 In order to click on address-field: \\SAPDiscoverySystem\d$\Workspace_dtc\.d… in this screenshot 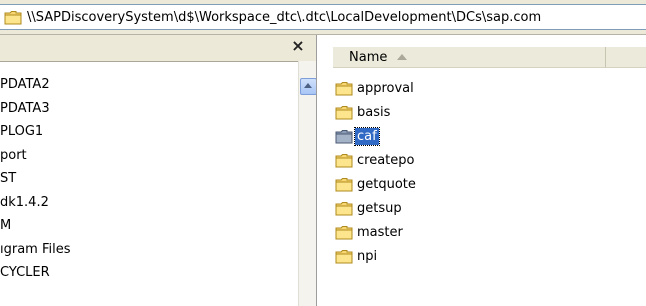, I will do `click(323, 17)`.